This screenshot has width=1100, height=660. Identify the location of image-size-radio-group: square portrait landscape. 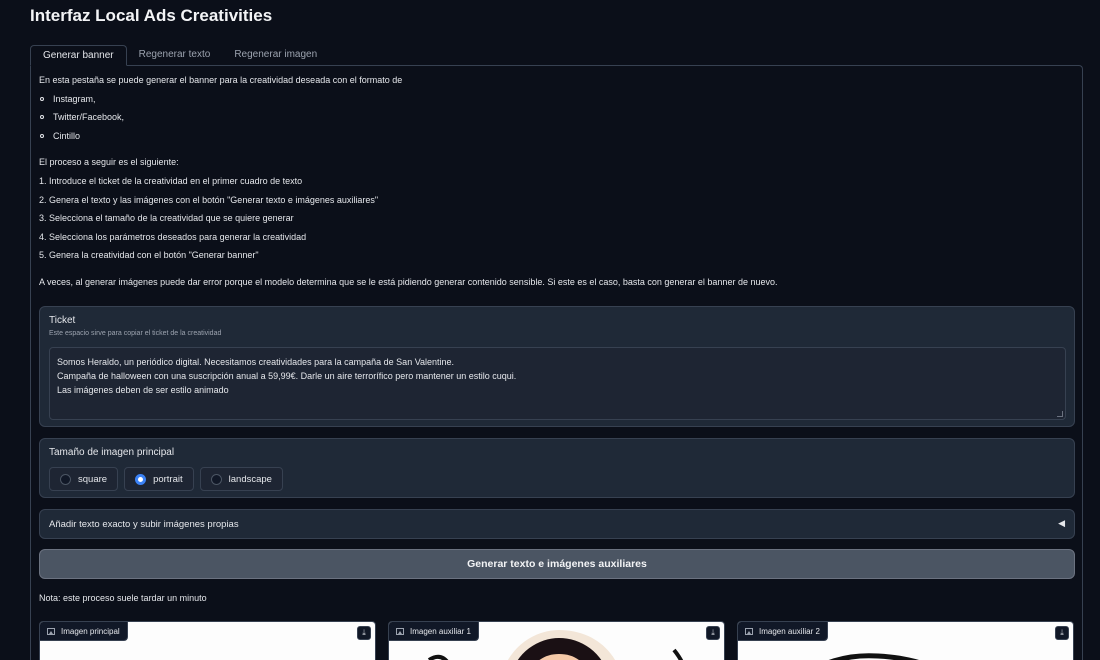
(166, 479).